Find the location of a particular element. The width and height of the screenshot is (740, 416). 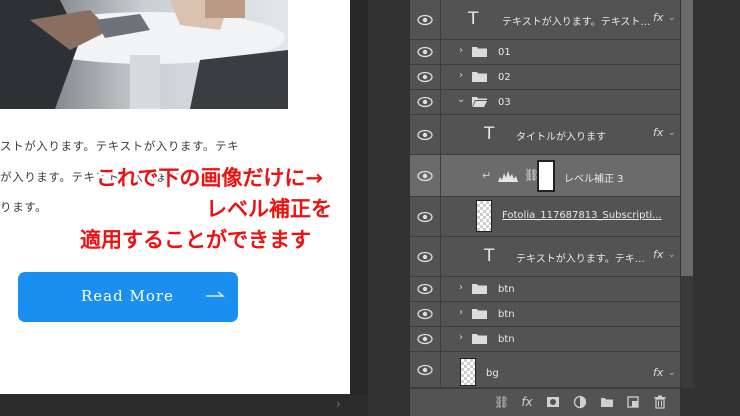

layer-row: › 02 is located at coordinates (545, 77).